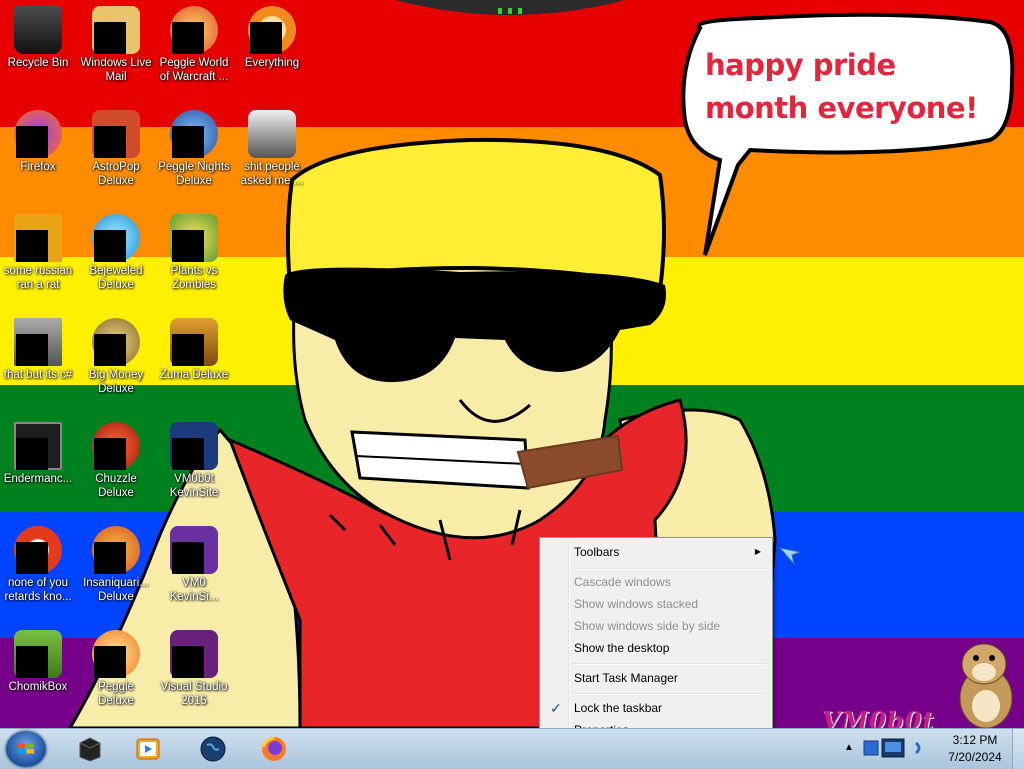 The width and height of the screenshot is (1024, 769). I want to click on folder-icon, so click(272, 134).